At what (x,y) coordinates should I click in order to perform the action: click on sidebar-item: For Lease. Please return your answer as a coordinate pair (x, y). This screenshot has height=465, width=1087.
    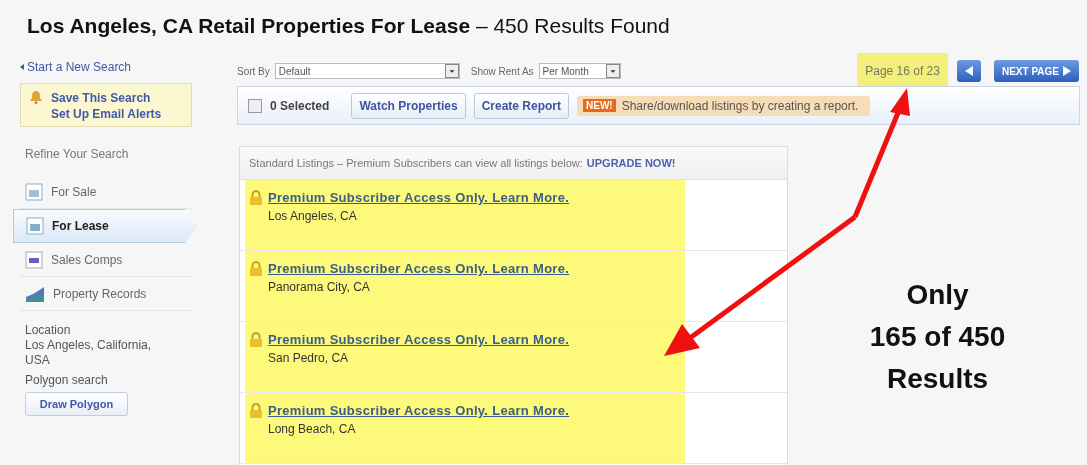
    Looking at the image, I should click on (105, 226).